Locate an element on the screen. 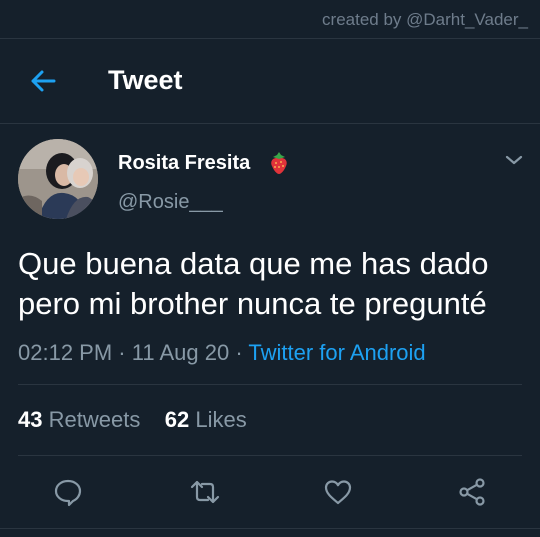 The width and height of the screenshot is (540, 537). retweets-count: 43 is located at coordinates (30, 419).